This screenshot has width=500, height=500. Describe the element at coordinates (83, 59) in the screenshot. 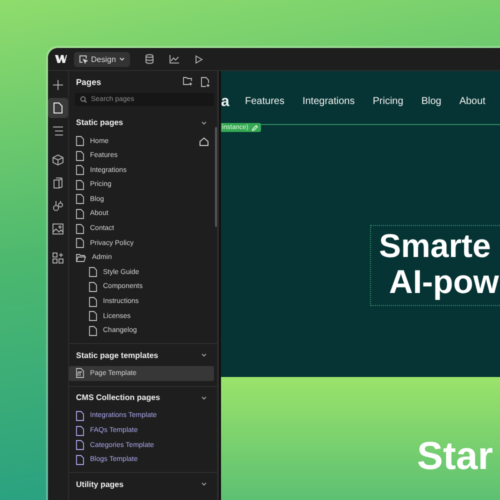

I see `cursor-icon` at that location.